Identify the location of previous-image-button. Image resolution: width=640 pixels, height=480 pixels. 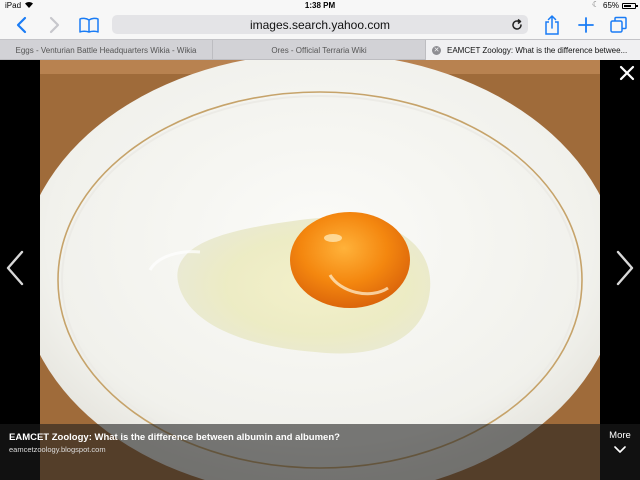
(15, 268).